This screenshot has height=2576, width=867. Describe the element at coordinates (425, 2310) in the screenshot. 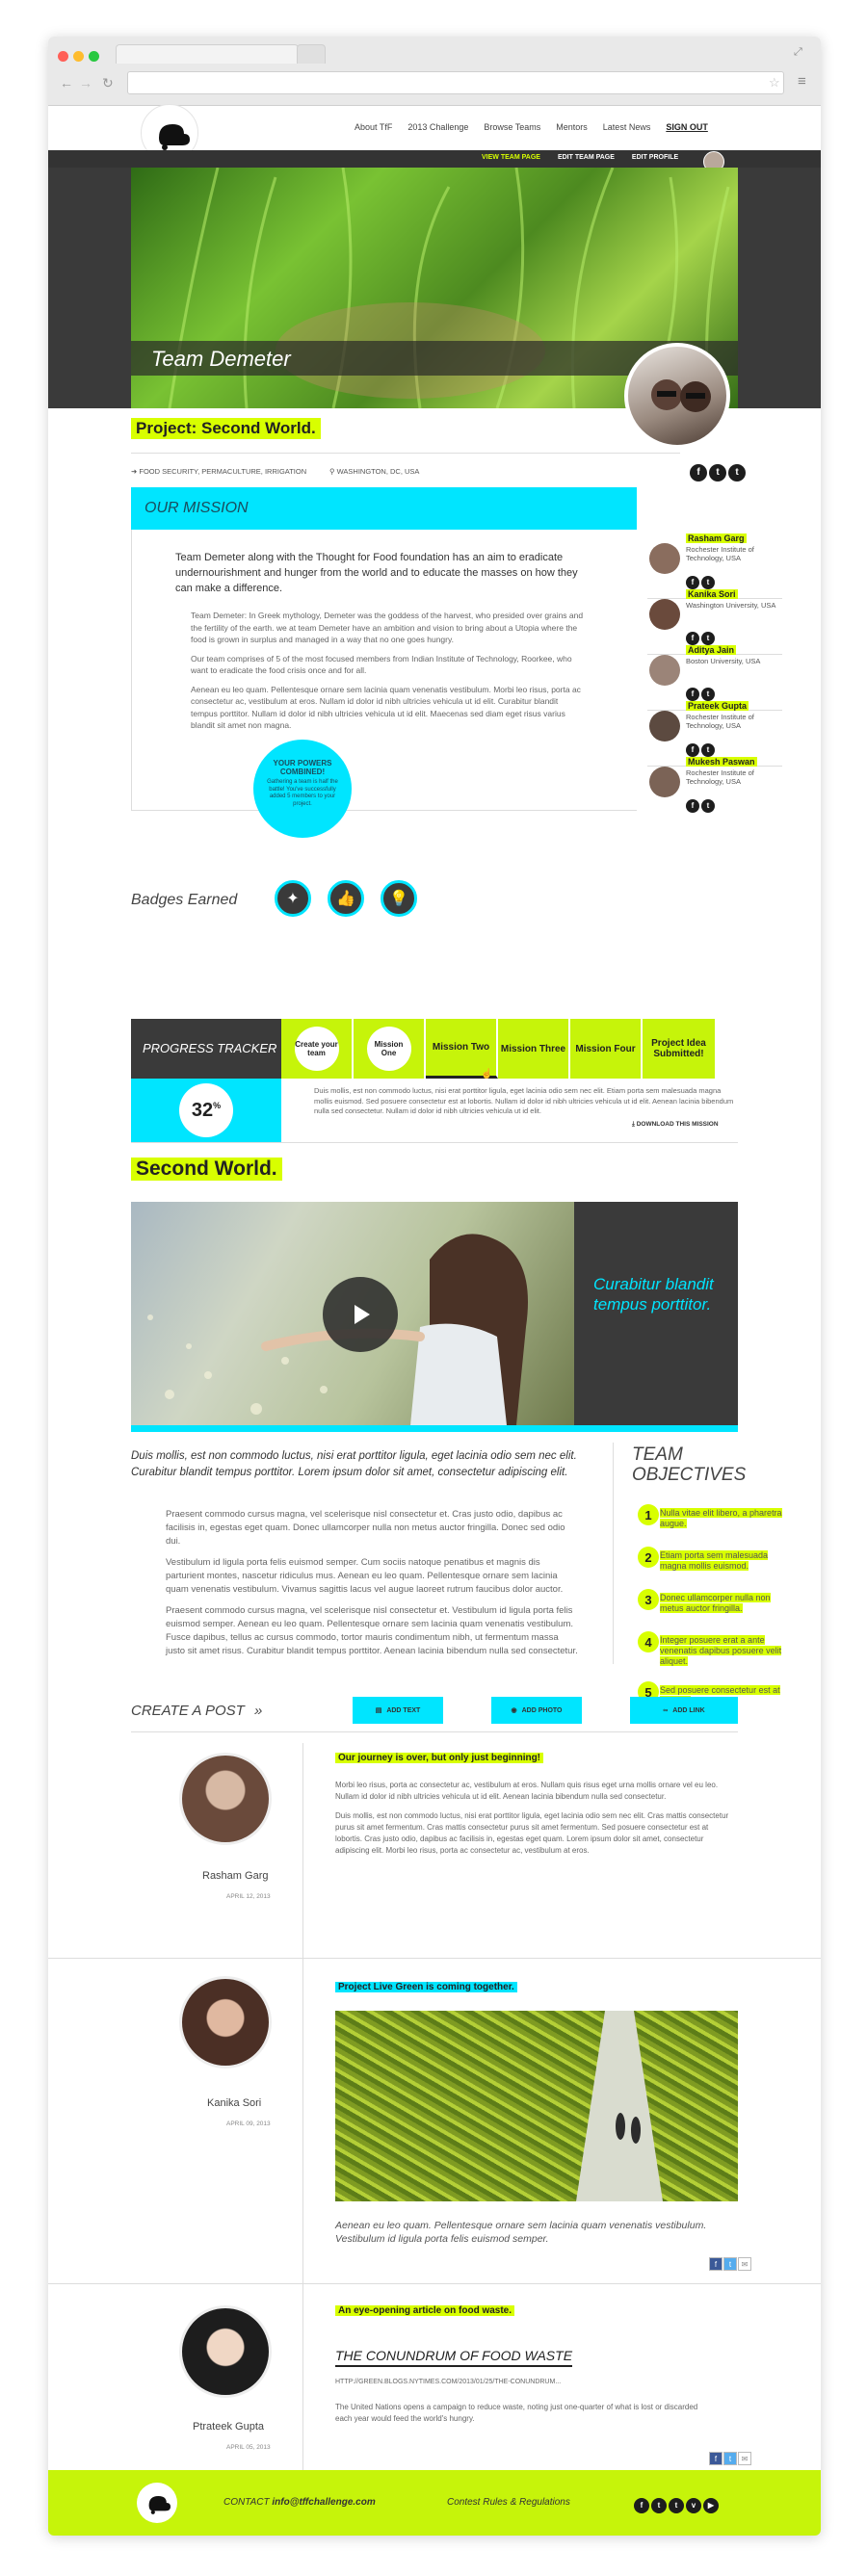

I see `post-title: An eye-opening article on food waste.` at that location.